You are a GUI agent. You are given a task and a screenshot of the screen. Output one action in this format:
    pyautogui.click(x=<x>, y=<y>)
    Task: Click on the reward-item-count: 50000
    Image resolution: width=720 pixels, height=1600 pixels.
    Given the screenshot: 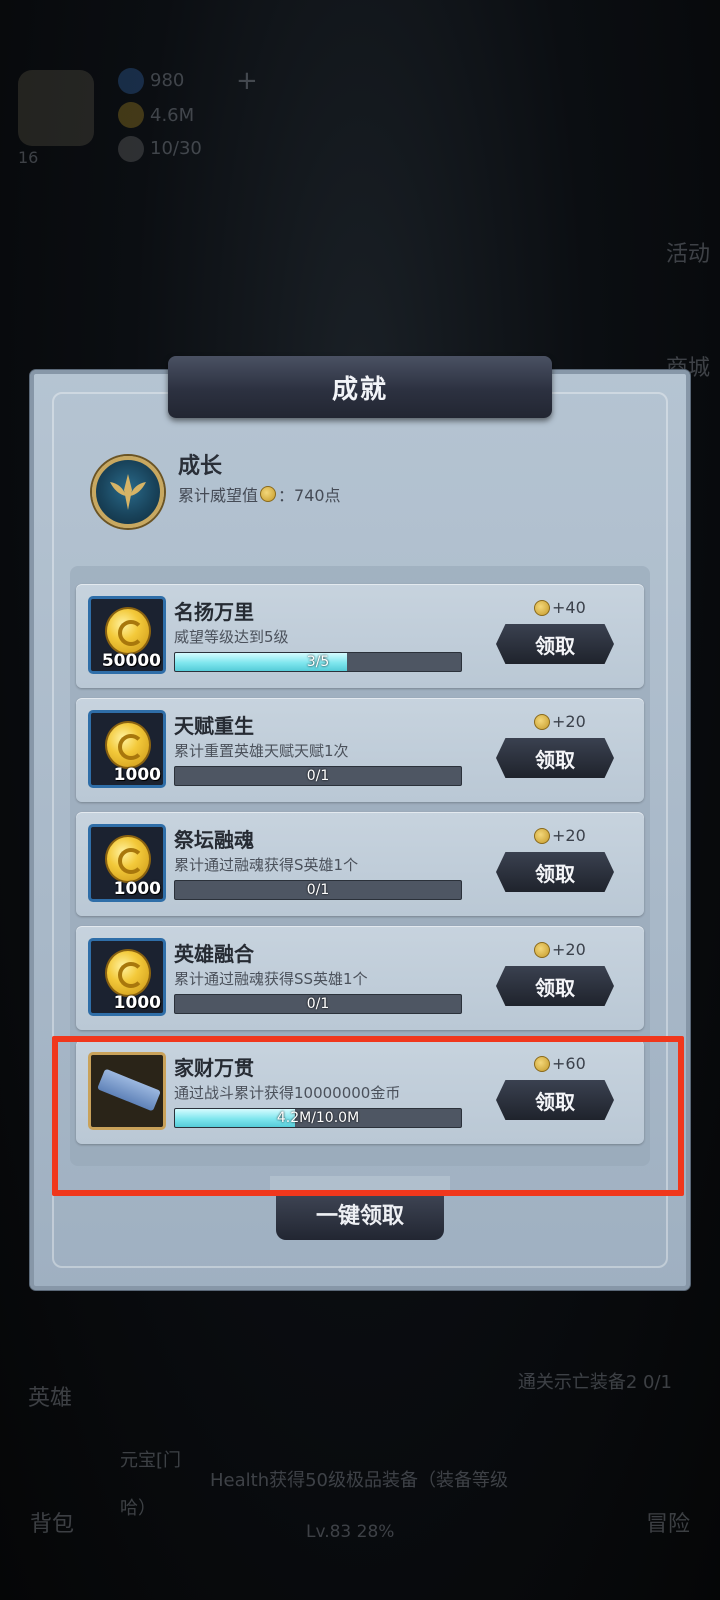 What is the action you would take?
    pyautogui.click(x=131, y=661)
    